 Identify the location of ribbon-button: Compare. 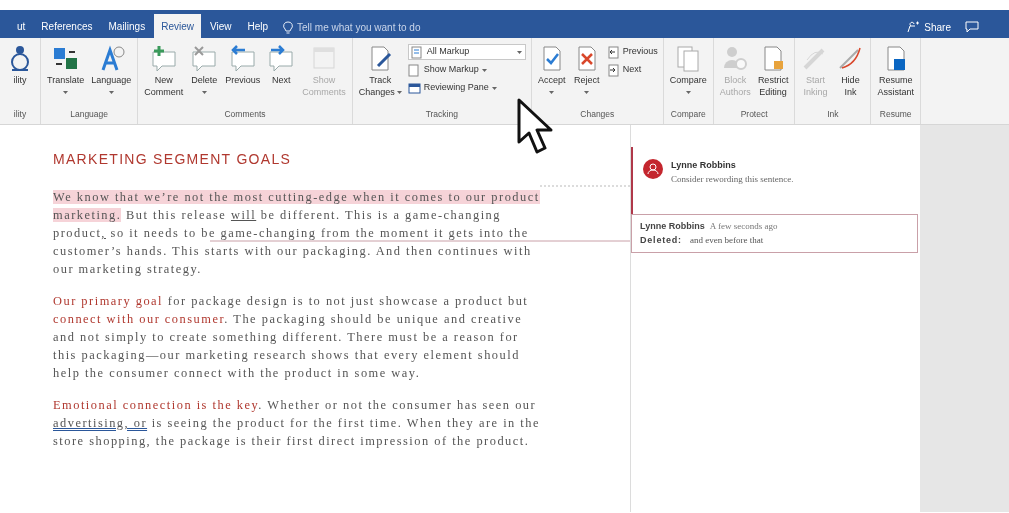
(688, 71).